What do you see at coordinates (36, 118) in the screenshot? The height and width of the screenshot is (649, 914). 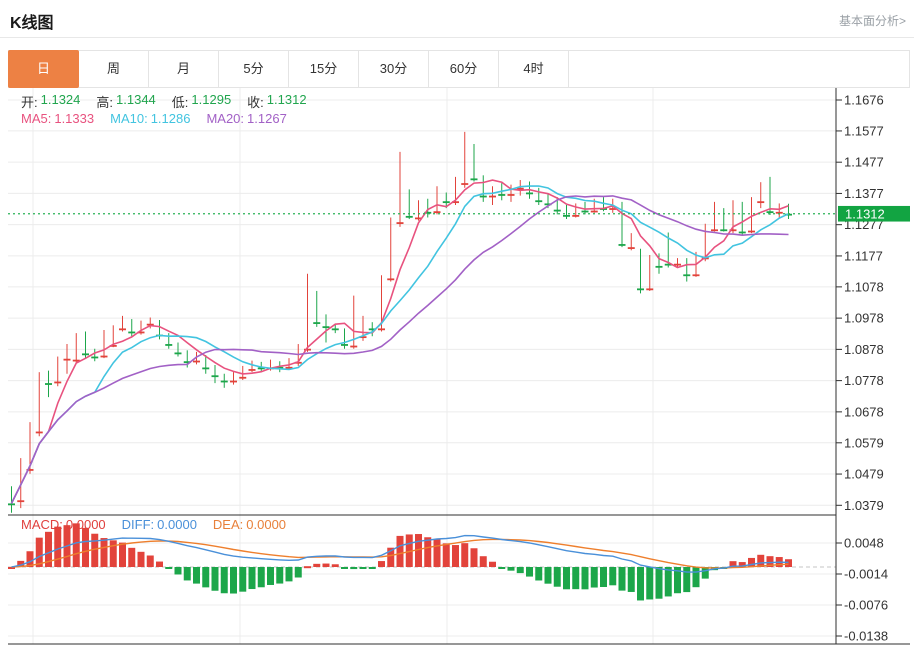 I see `ma5-label: MA5:` at bounding box center [36, 118].